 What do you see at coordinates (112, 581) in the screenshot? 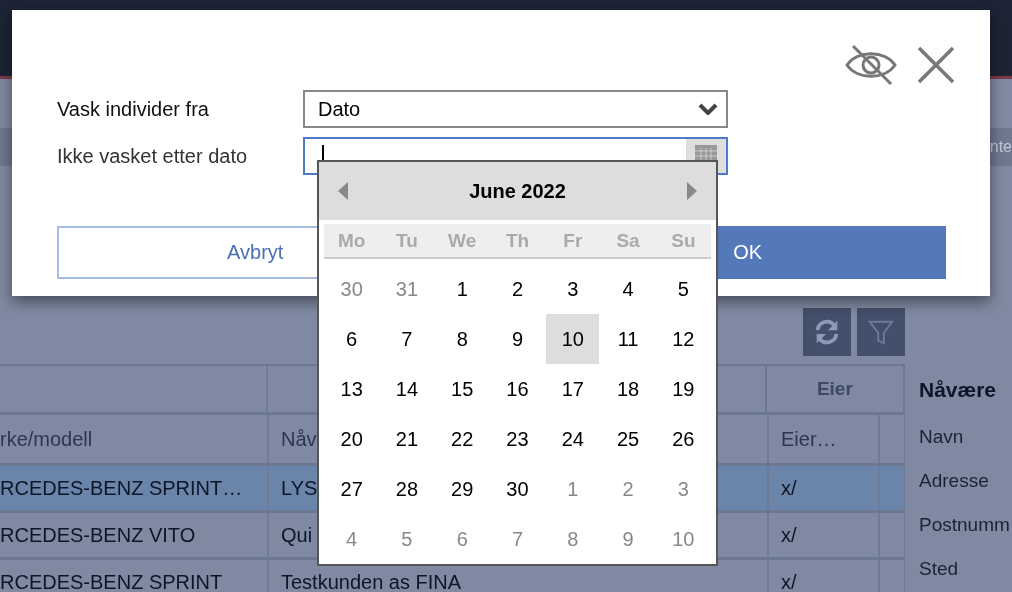
I see `table-cell-text: RCEDES-BENZ SPRINT` at bounding box center [112, 581].